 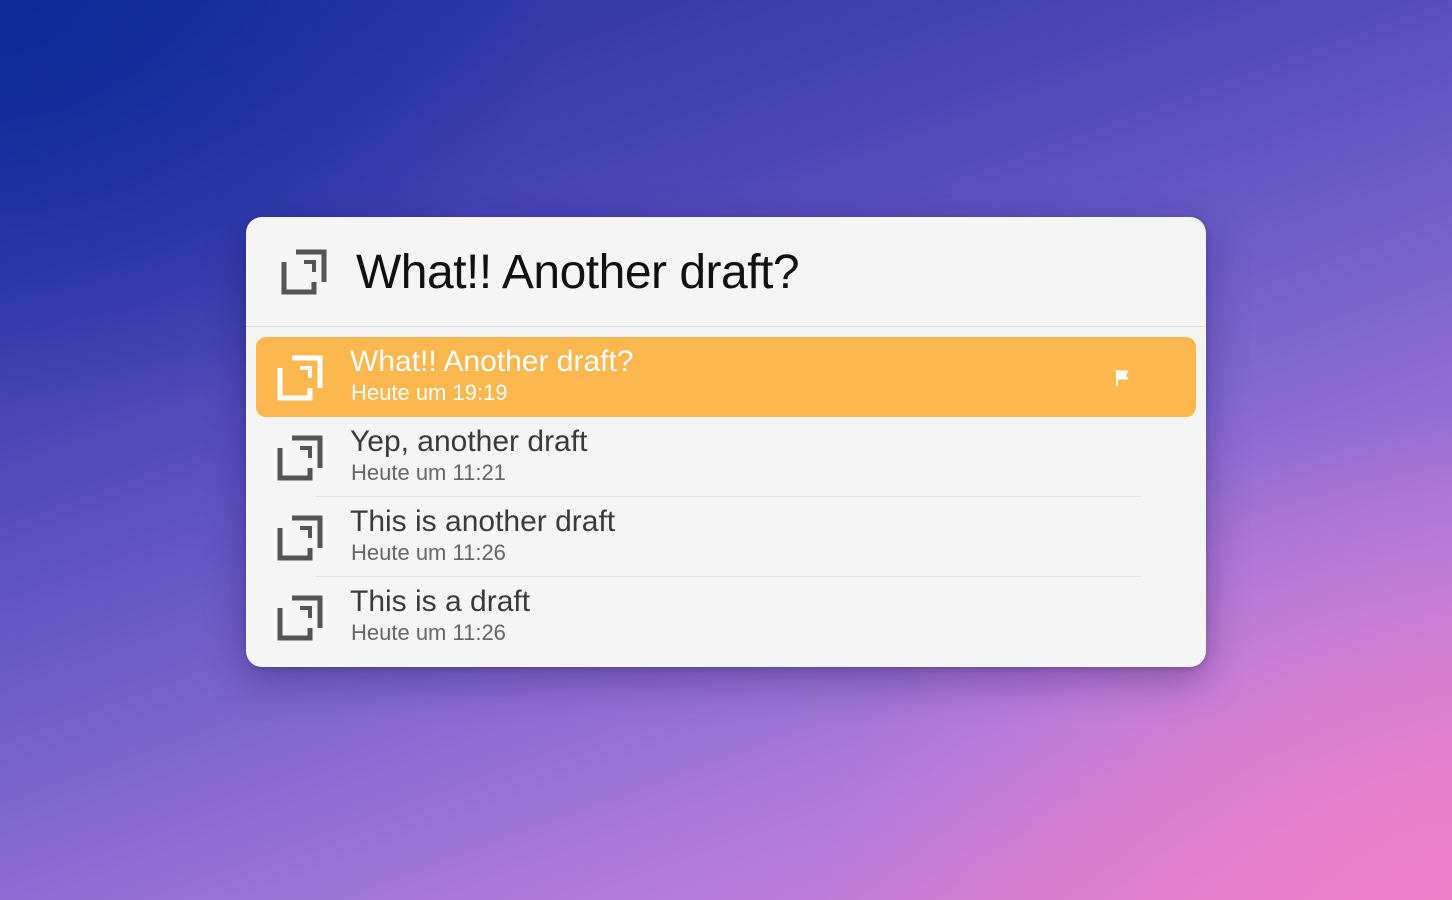 I want to click on search-input, so click(x=756, y=272).